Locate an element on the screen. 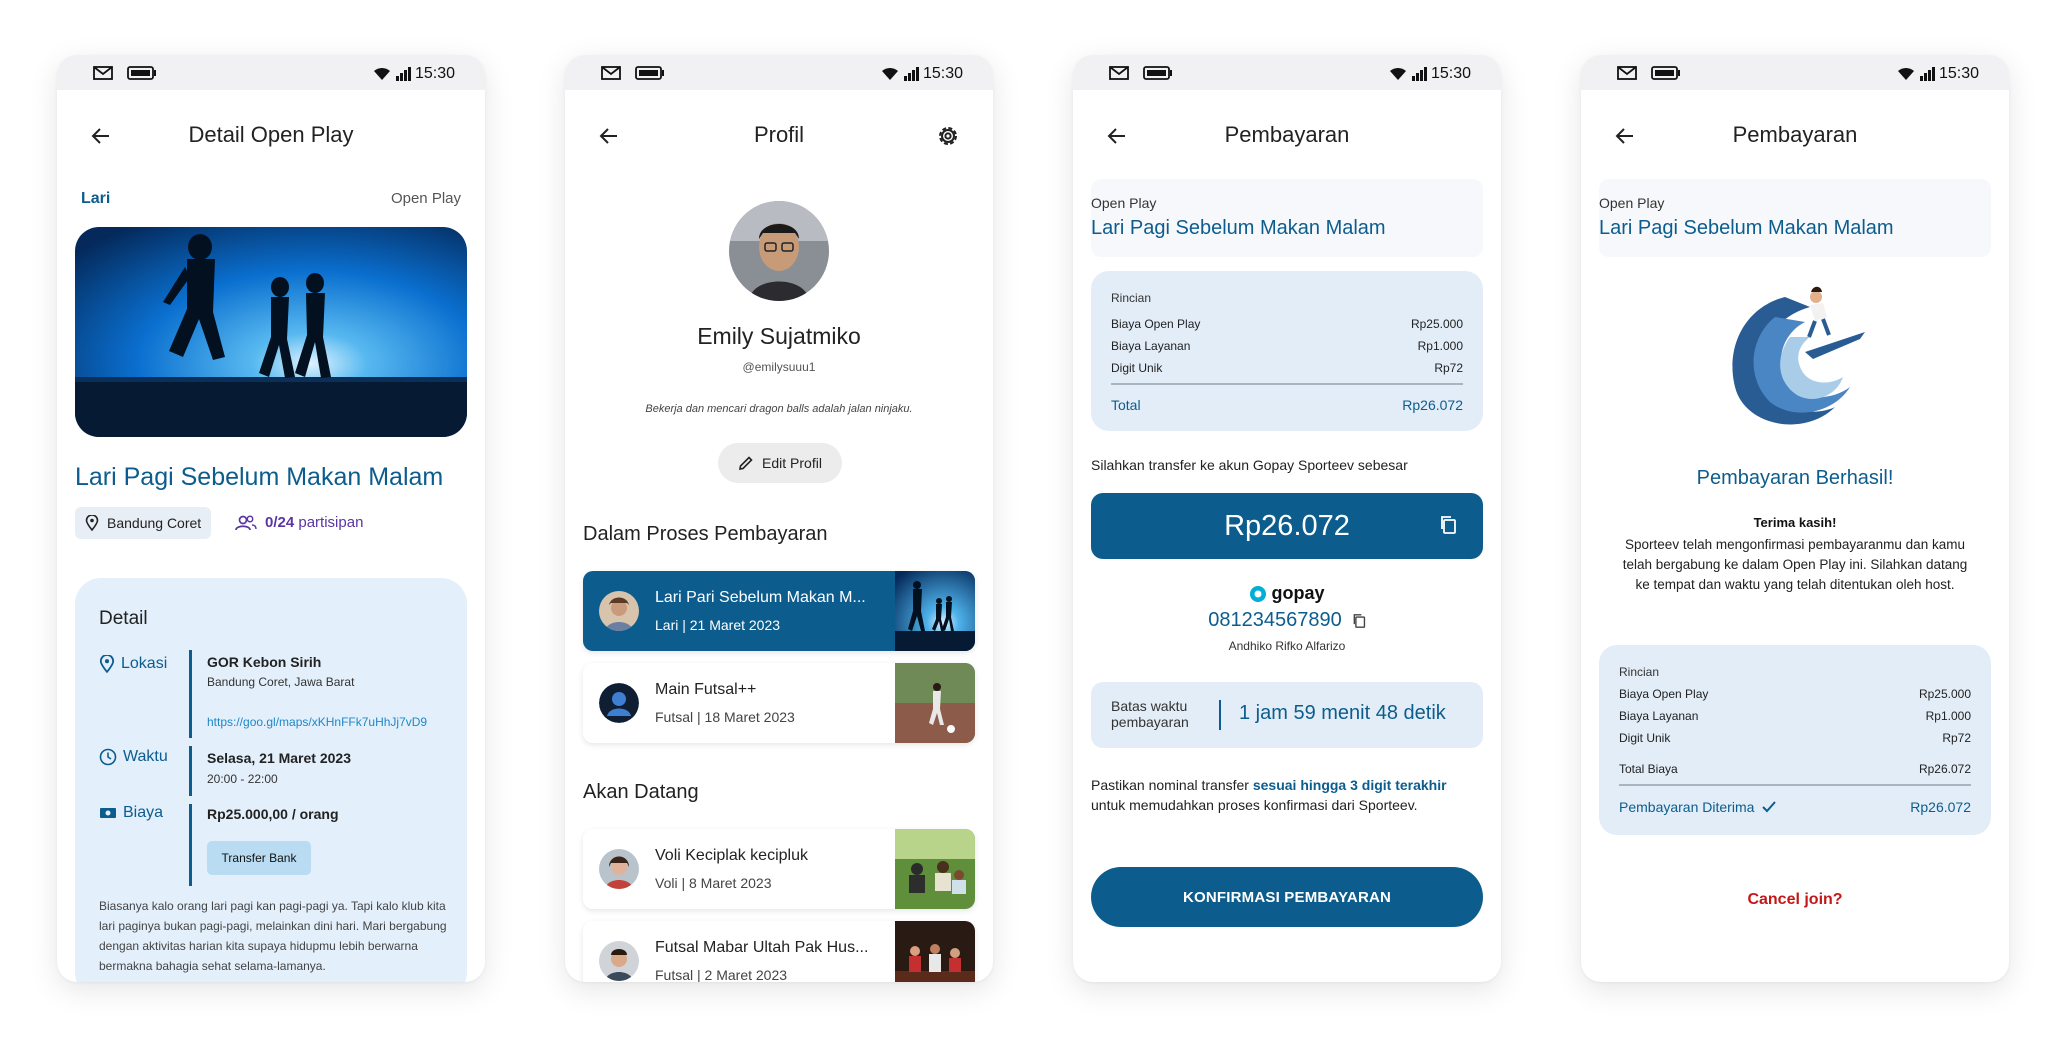  pencil-icon is located at coordinates (746, 463).